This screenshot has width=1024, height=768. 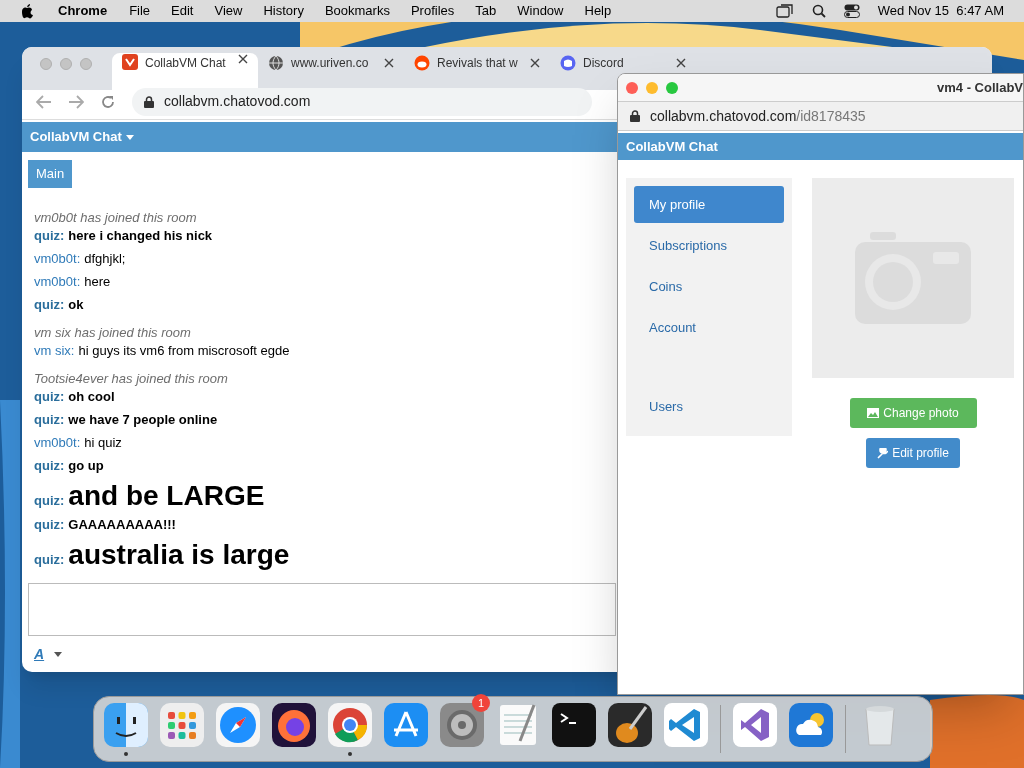 What do you see at coordinates (709, 204) in the screenshot?
I see `sidebar-item: My profile` at bounding box center [709, 204].